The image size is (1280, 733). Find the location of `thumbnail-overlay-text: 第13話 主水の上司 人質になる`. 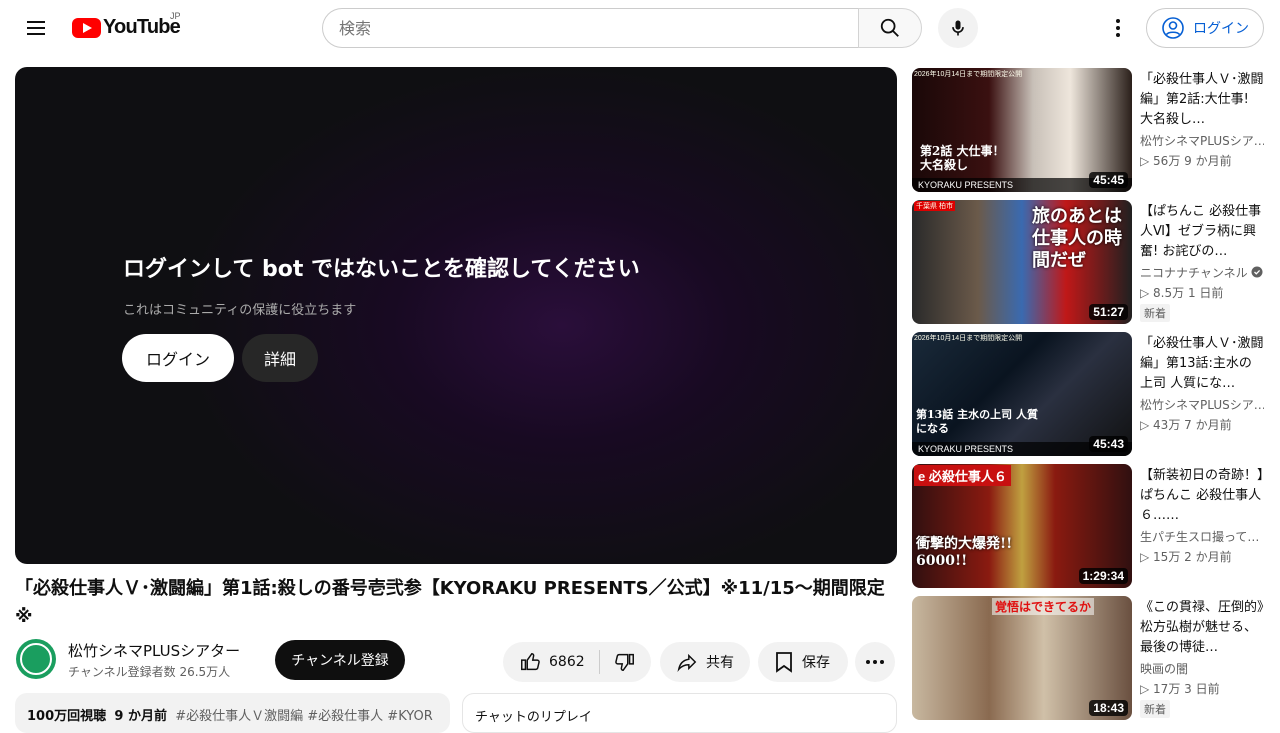

thumbnail-overlay-text: 第13話 主水の上司 人質になる is located at coordinates (977, 421).